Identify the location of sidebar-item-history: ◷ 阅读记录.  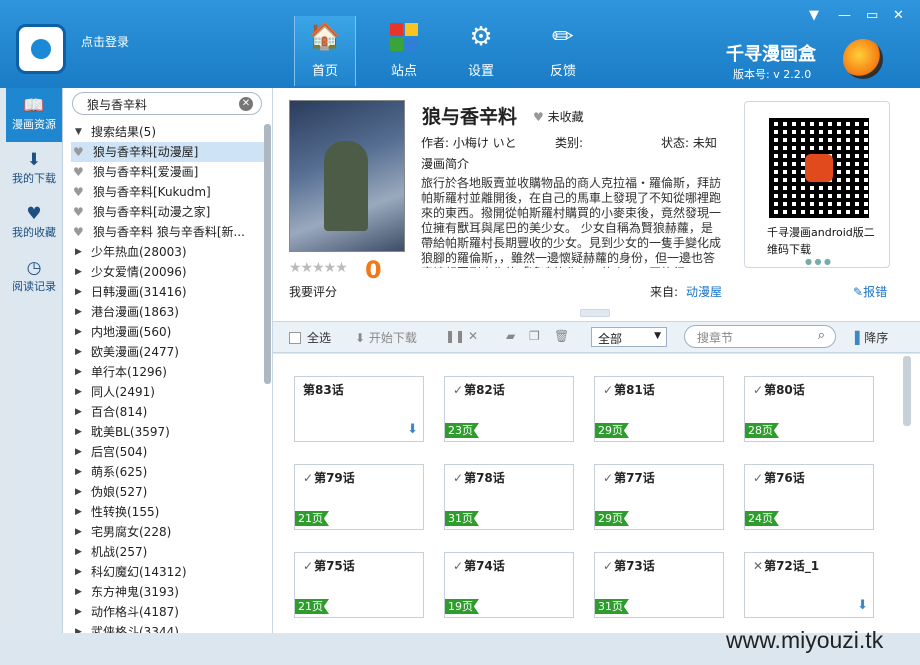
(34, 277).